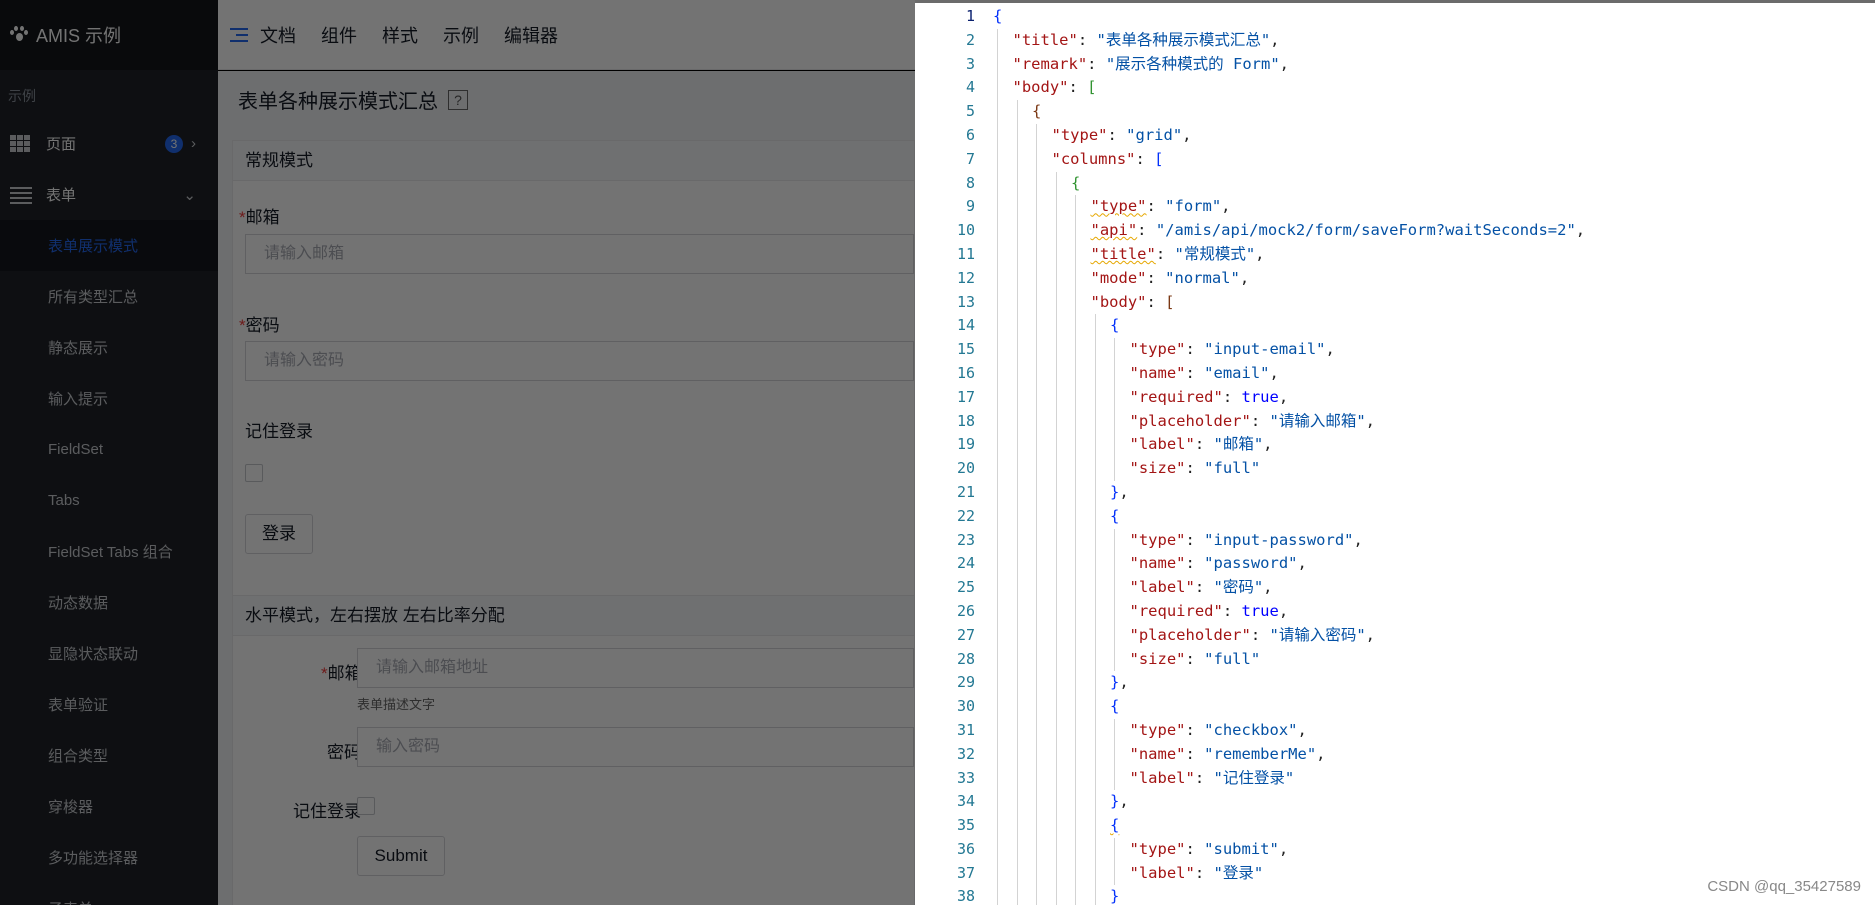  What do you see at coordinates (531, 35) in the screenshot?
I see `topnav-editor: 编辑器` at bounding box center [531, 35].